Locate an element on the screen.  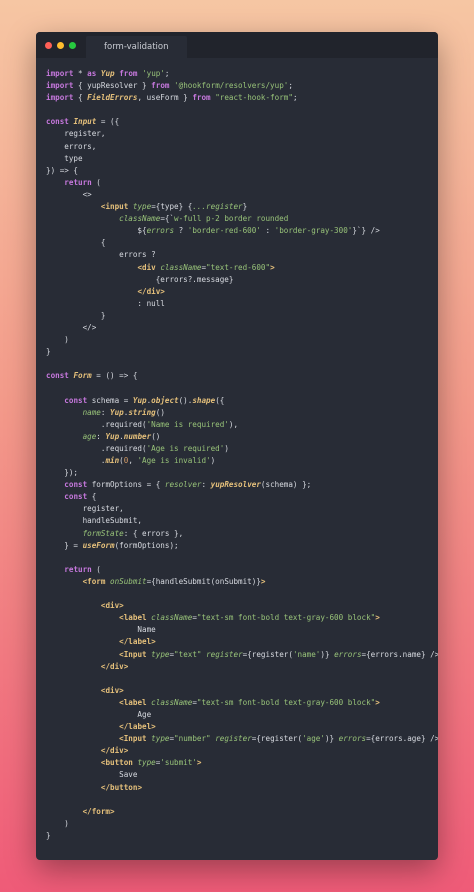
code-token: (). is located at coordinates (185, 400).